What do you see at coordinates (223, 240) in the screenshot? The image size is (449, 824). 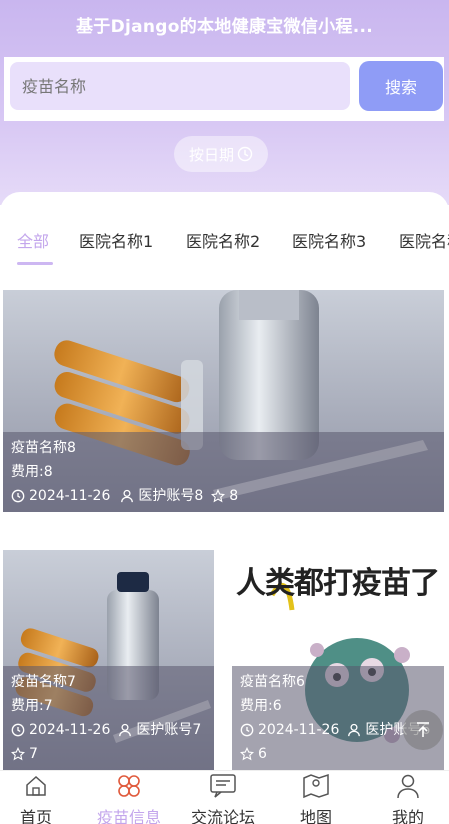 I see `tab-hospital-2: 医院名称2` at bounding box center [223, 240].